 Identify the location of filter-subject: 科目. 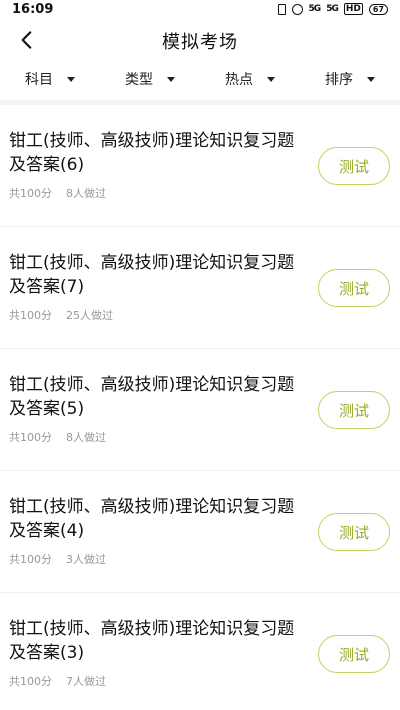
(50, 79).